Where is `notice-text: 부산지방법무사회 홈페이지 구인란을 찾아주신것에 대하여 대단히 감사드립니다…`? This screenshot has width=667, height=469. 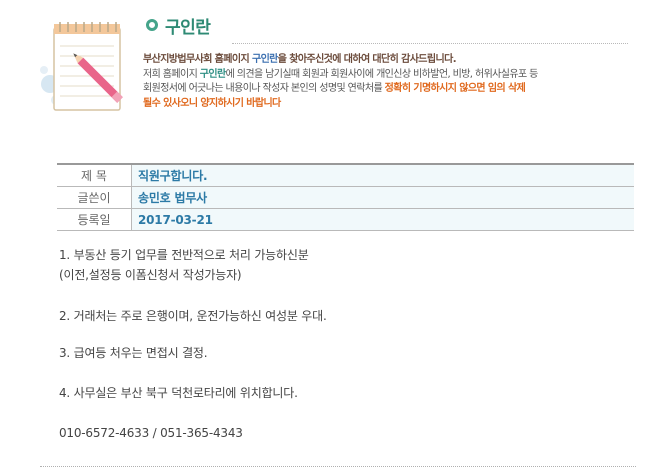 notice-text: 부산지방법무사회 홈페이지 구인란을 찾아주신것에 대하여 대단히 감사드립니다… is located at coordinates (393, 82).